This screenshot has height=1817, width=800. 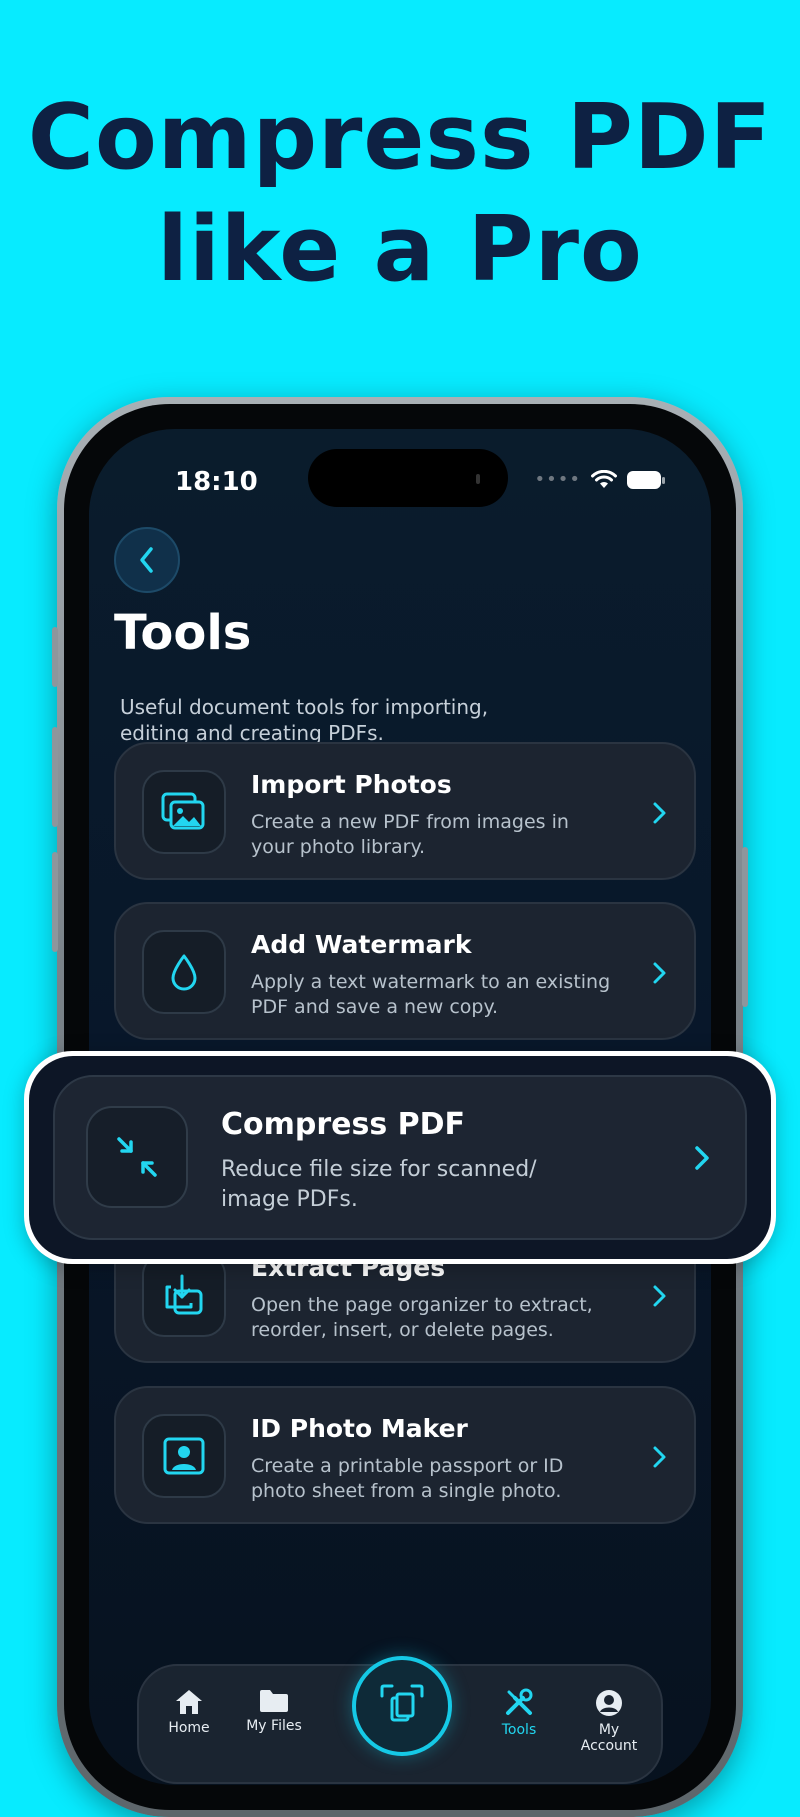 I want to click on tab-label: My Files, so click(x=274, y=1726).